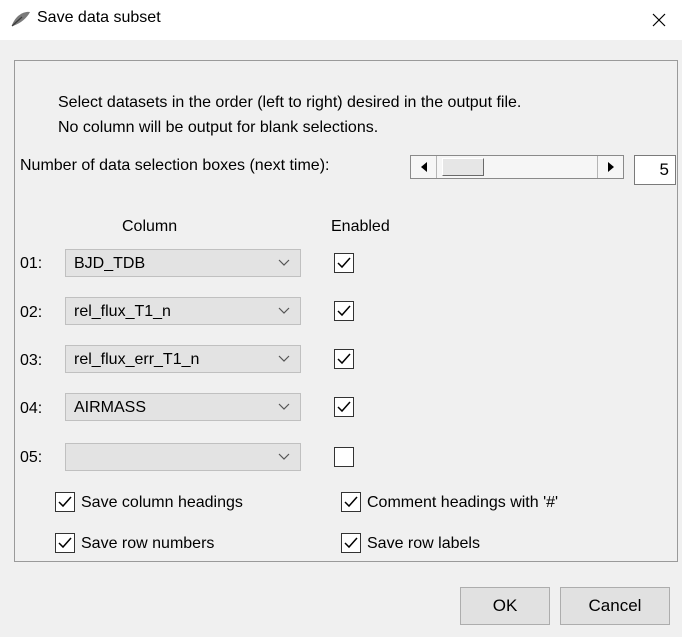 Image resolution: width=682 pixels, height=637 pixels. Describe the element at coordinates (31, 408) in the screenshot. I see `row-label: 04:` at that location.